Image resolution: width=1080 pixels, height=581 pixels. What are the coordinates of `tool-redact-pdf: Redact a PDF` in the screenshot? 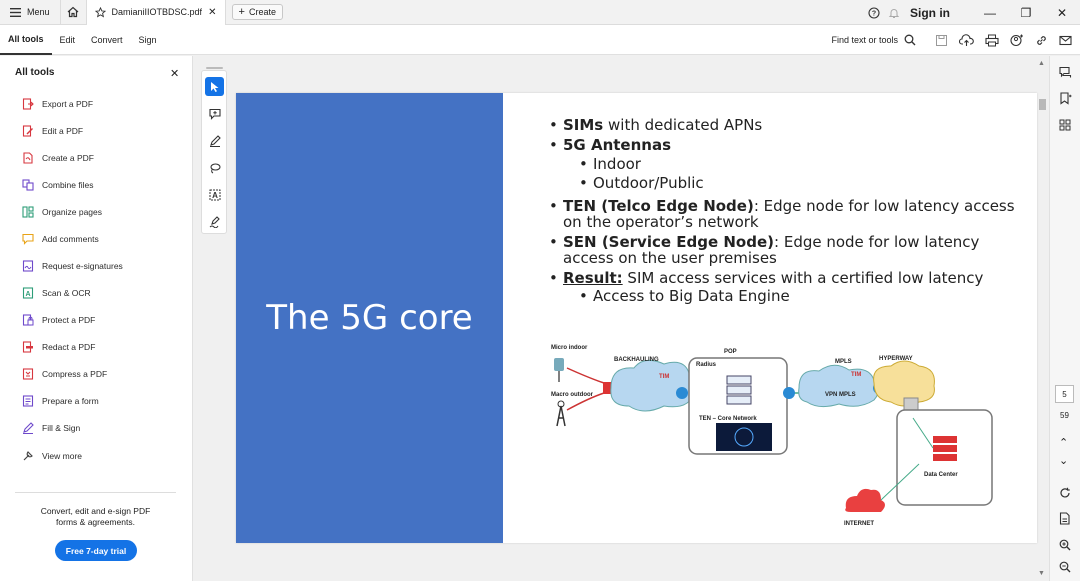 It's located at (58, 347).